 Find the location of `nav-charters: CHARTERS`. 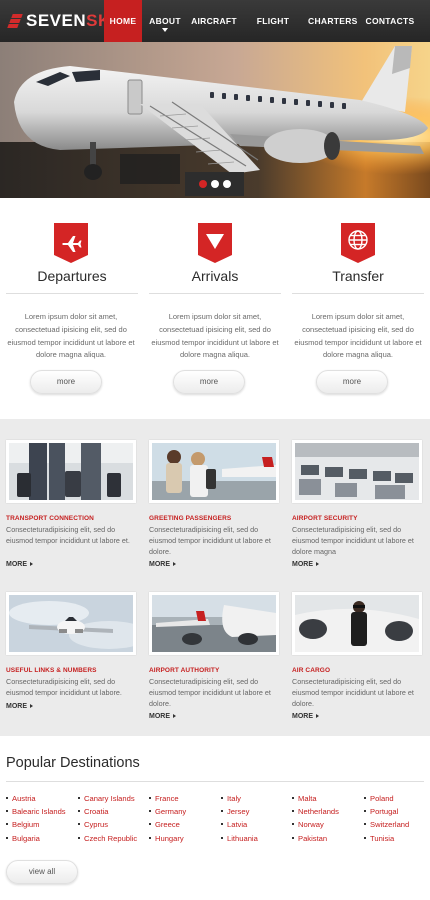

nav-charters: CHARTERS is located at coordinates (333, 21).